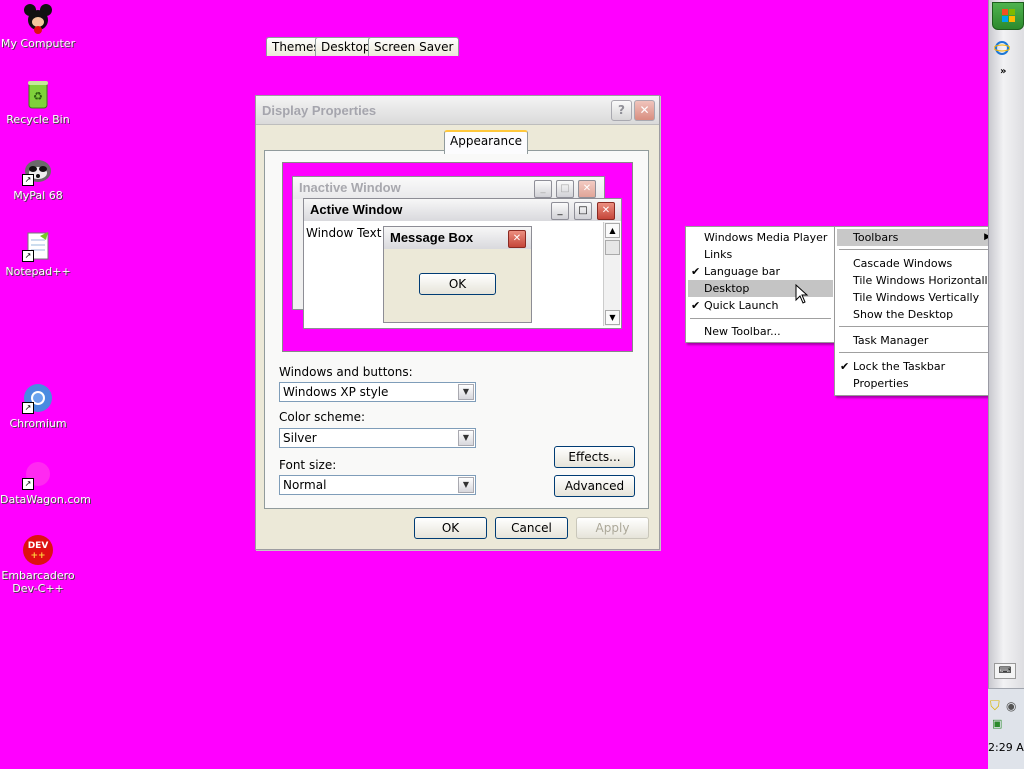 The image size is (1024, 769). Describe the element at coordinates (38, 406) in the screenshot. I see `desktop-icon-chromium: ↗ Chromium` at that location.